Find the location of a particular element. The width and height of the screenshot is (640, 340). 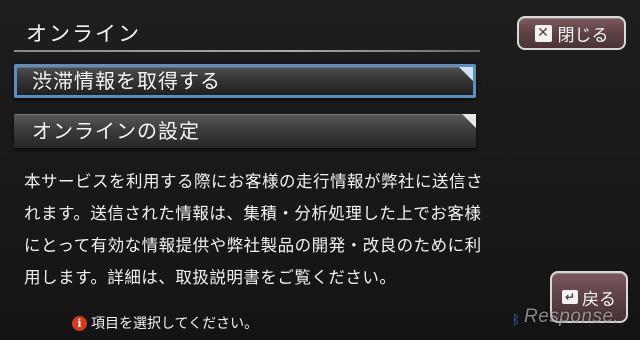

close-button: ✕ 閉じる is located at coordinates (571, 33).